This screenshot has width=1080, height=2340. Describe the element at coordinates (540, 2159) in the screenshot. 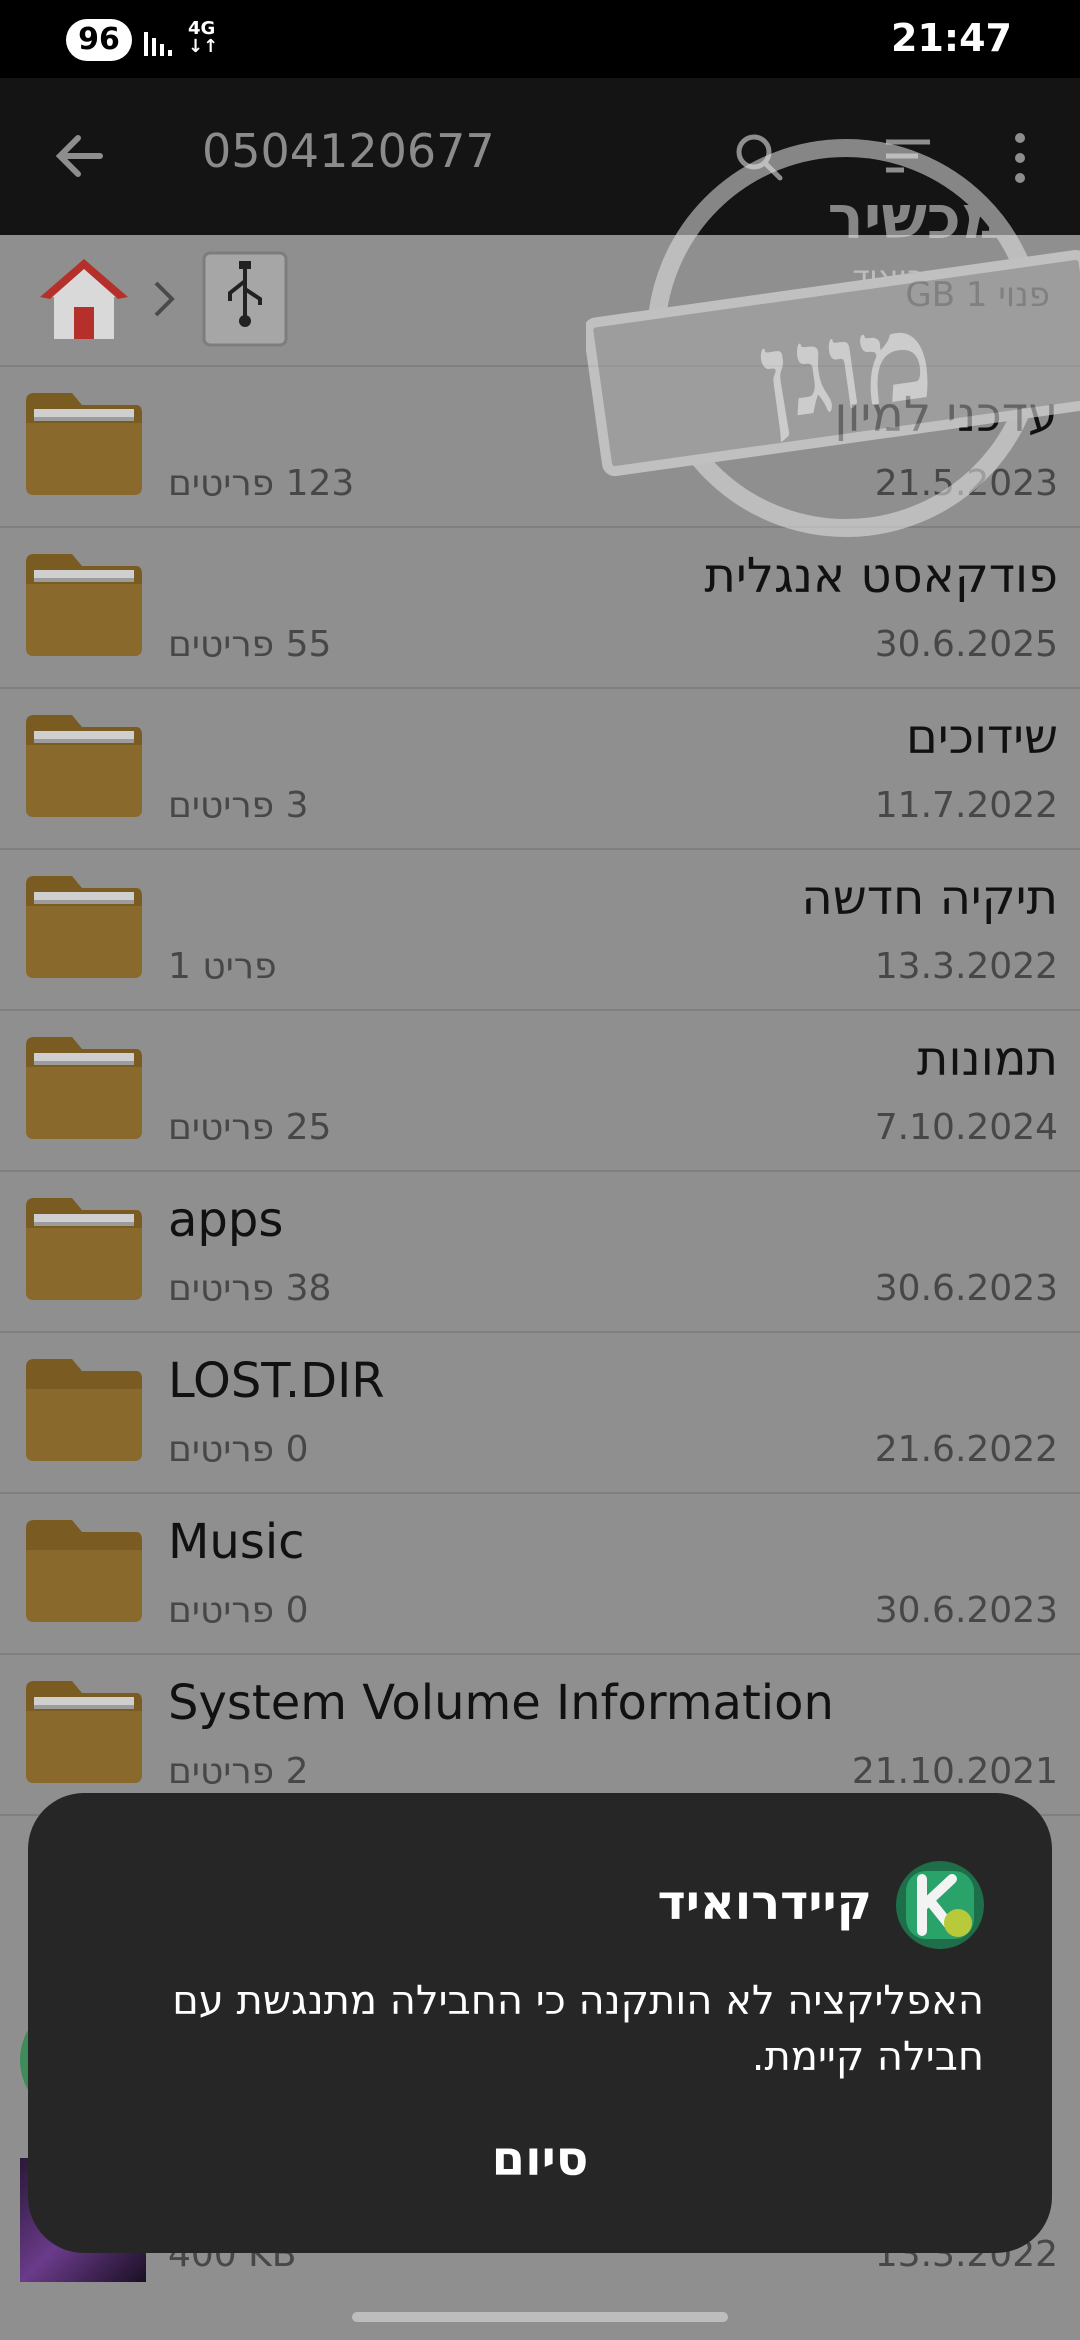

I see `done-button: סיום` at that location.